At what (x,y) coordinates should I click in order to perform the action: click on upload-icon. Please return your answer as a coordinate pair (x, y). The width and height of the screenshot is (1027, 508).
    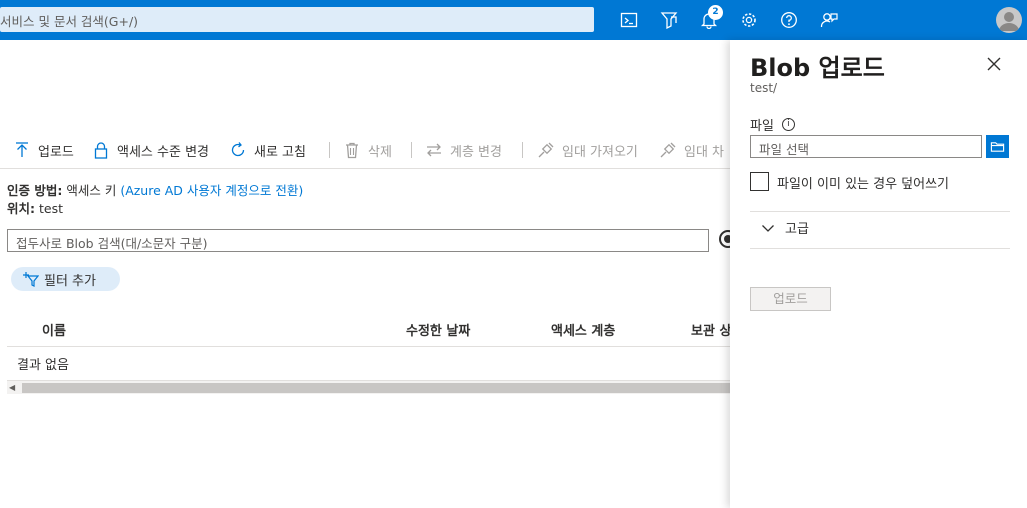
    Looking at the image, I should click on (22, 149).